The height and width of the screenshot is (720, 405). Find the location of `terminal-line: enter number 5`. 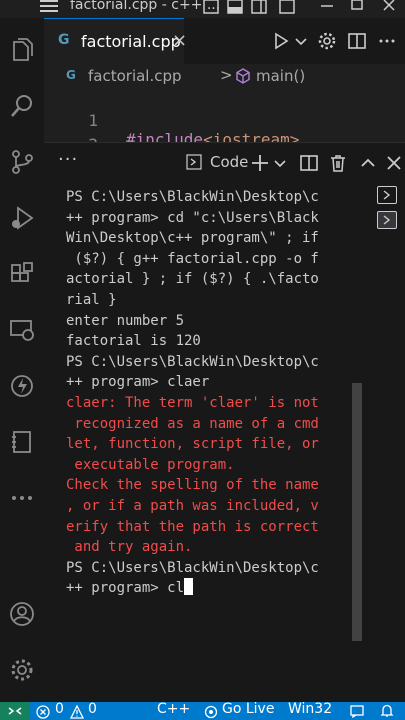

terminal-line: enter number 5 is located at coordinates (211, 321).